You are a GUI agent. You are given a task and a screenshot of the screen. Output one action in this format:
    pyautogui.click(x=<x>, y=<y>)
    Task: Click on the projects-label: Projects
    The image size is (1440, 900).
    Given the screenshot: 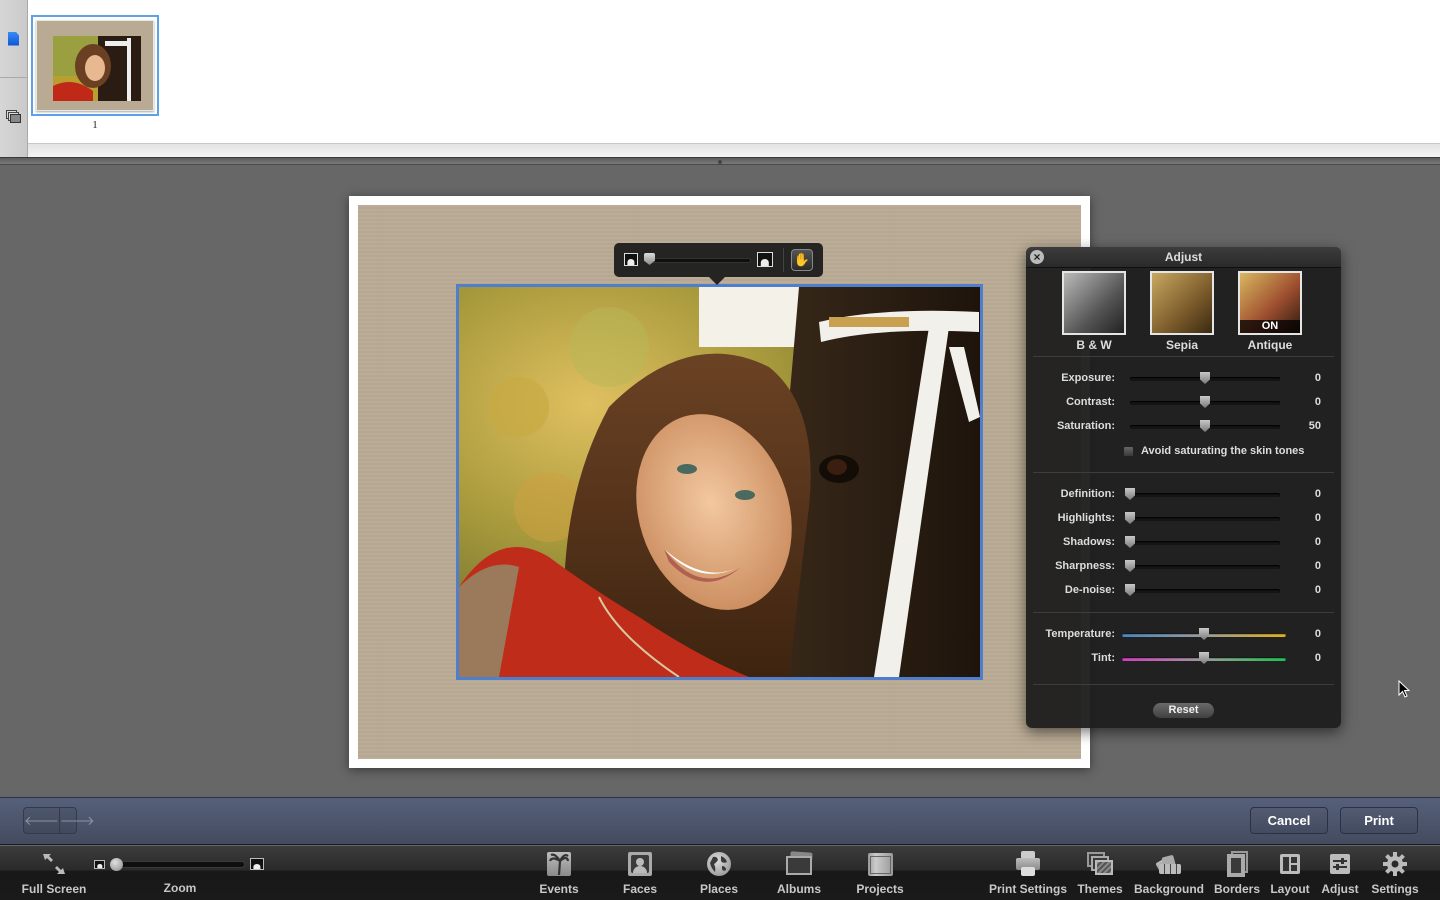 What is the action you would take?
    pyautogui.click(x=880, y=889)
    